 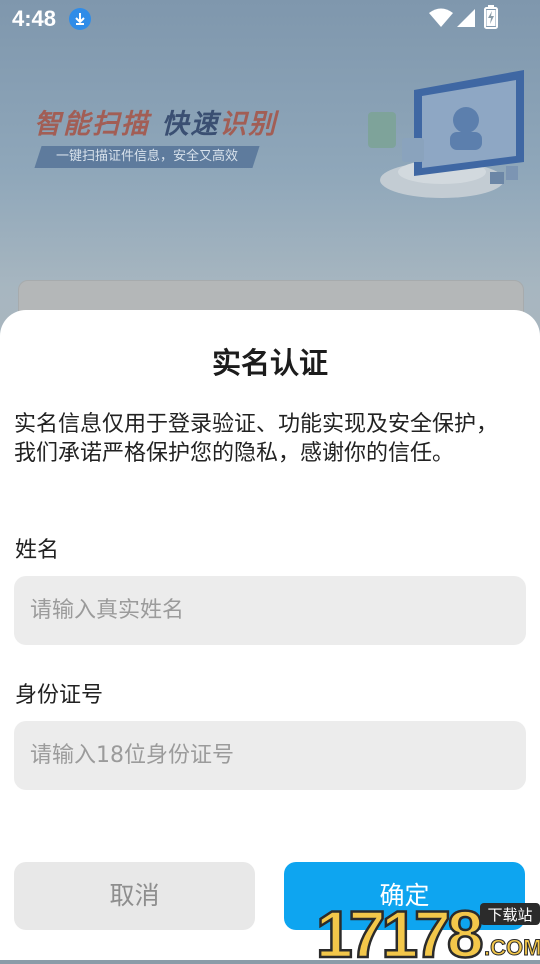 I want to click on signal-icon, so click(x=466, y=18).